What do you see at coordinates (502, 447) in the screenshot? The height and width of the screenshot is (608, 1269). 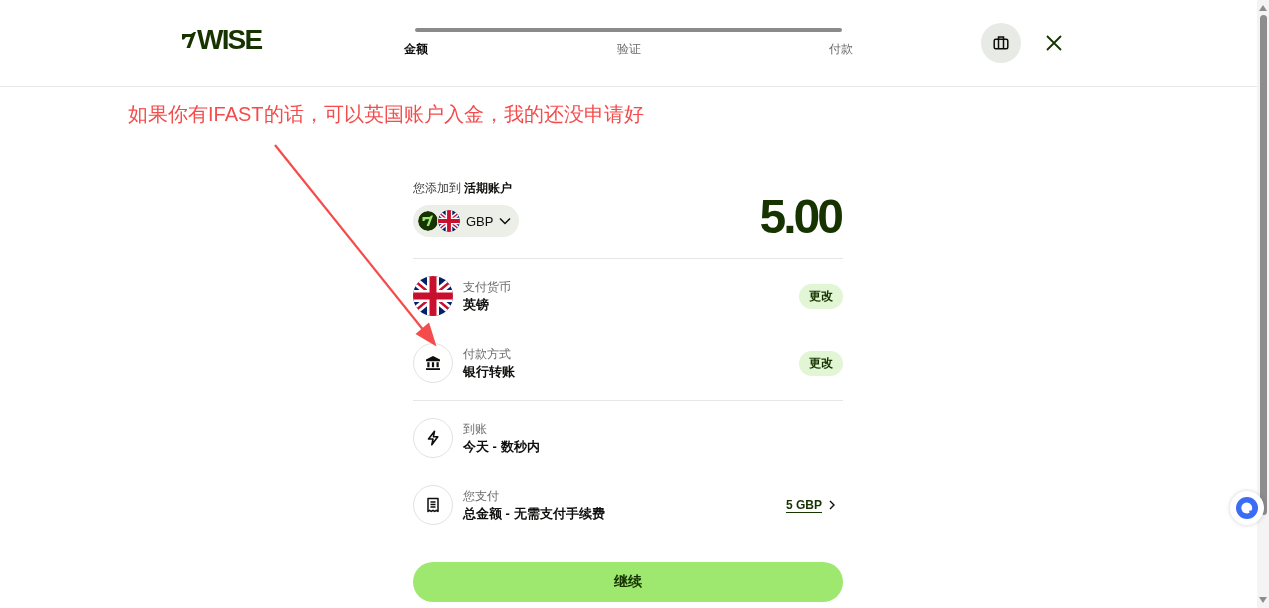 I see `detail-value: 今天 - 数秒内` at bounding box center [502, 447].